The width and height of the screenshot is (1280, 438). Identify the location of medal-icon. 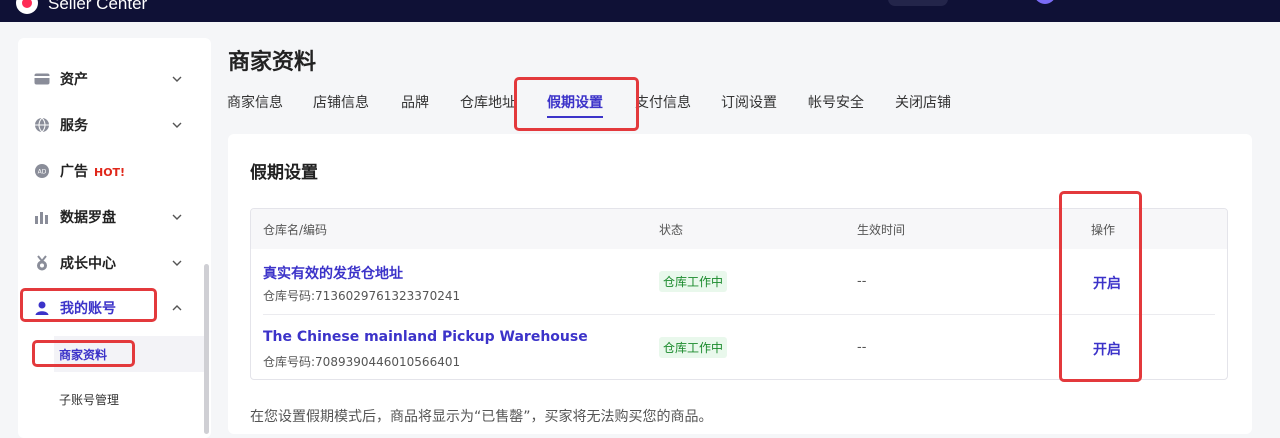
(42, 263).